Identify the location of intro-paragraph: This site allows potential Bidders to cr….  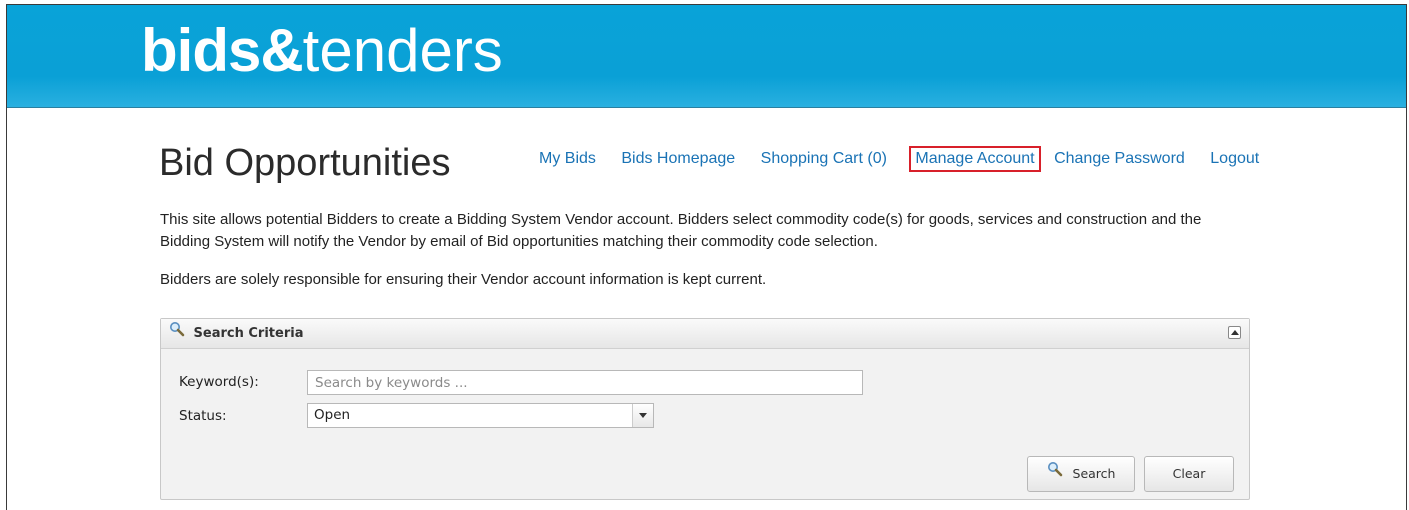
(681, 230).